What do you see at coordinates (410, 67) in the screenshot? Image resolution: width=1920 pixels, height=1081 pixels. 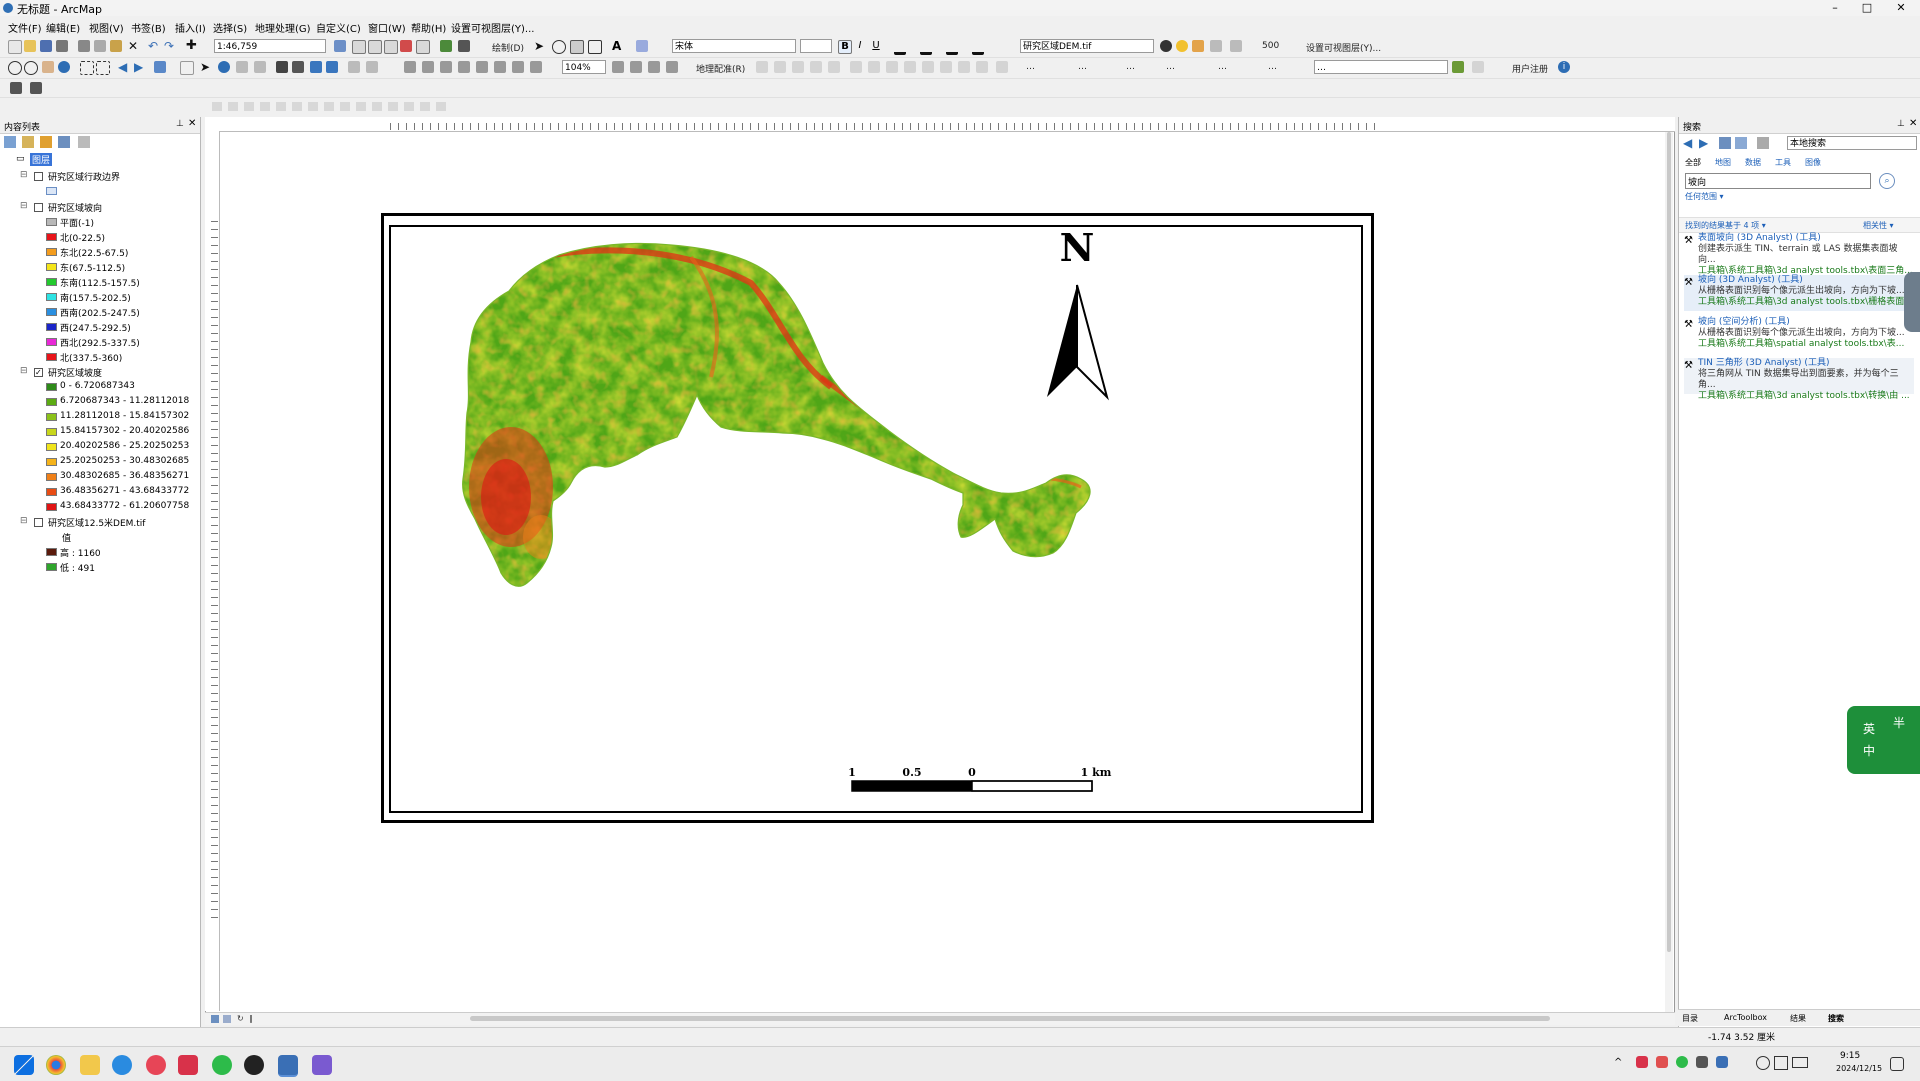 I see `layout-zoom-in-icon` at bounding box center [410, 67].